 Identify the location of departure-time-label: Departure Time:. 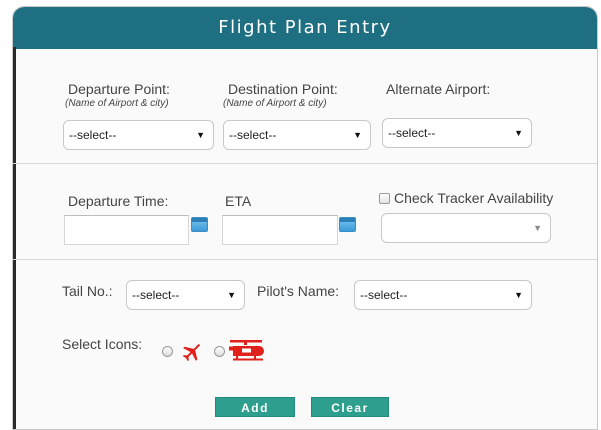
(118, 201).